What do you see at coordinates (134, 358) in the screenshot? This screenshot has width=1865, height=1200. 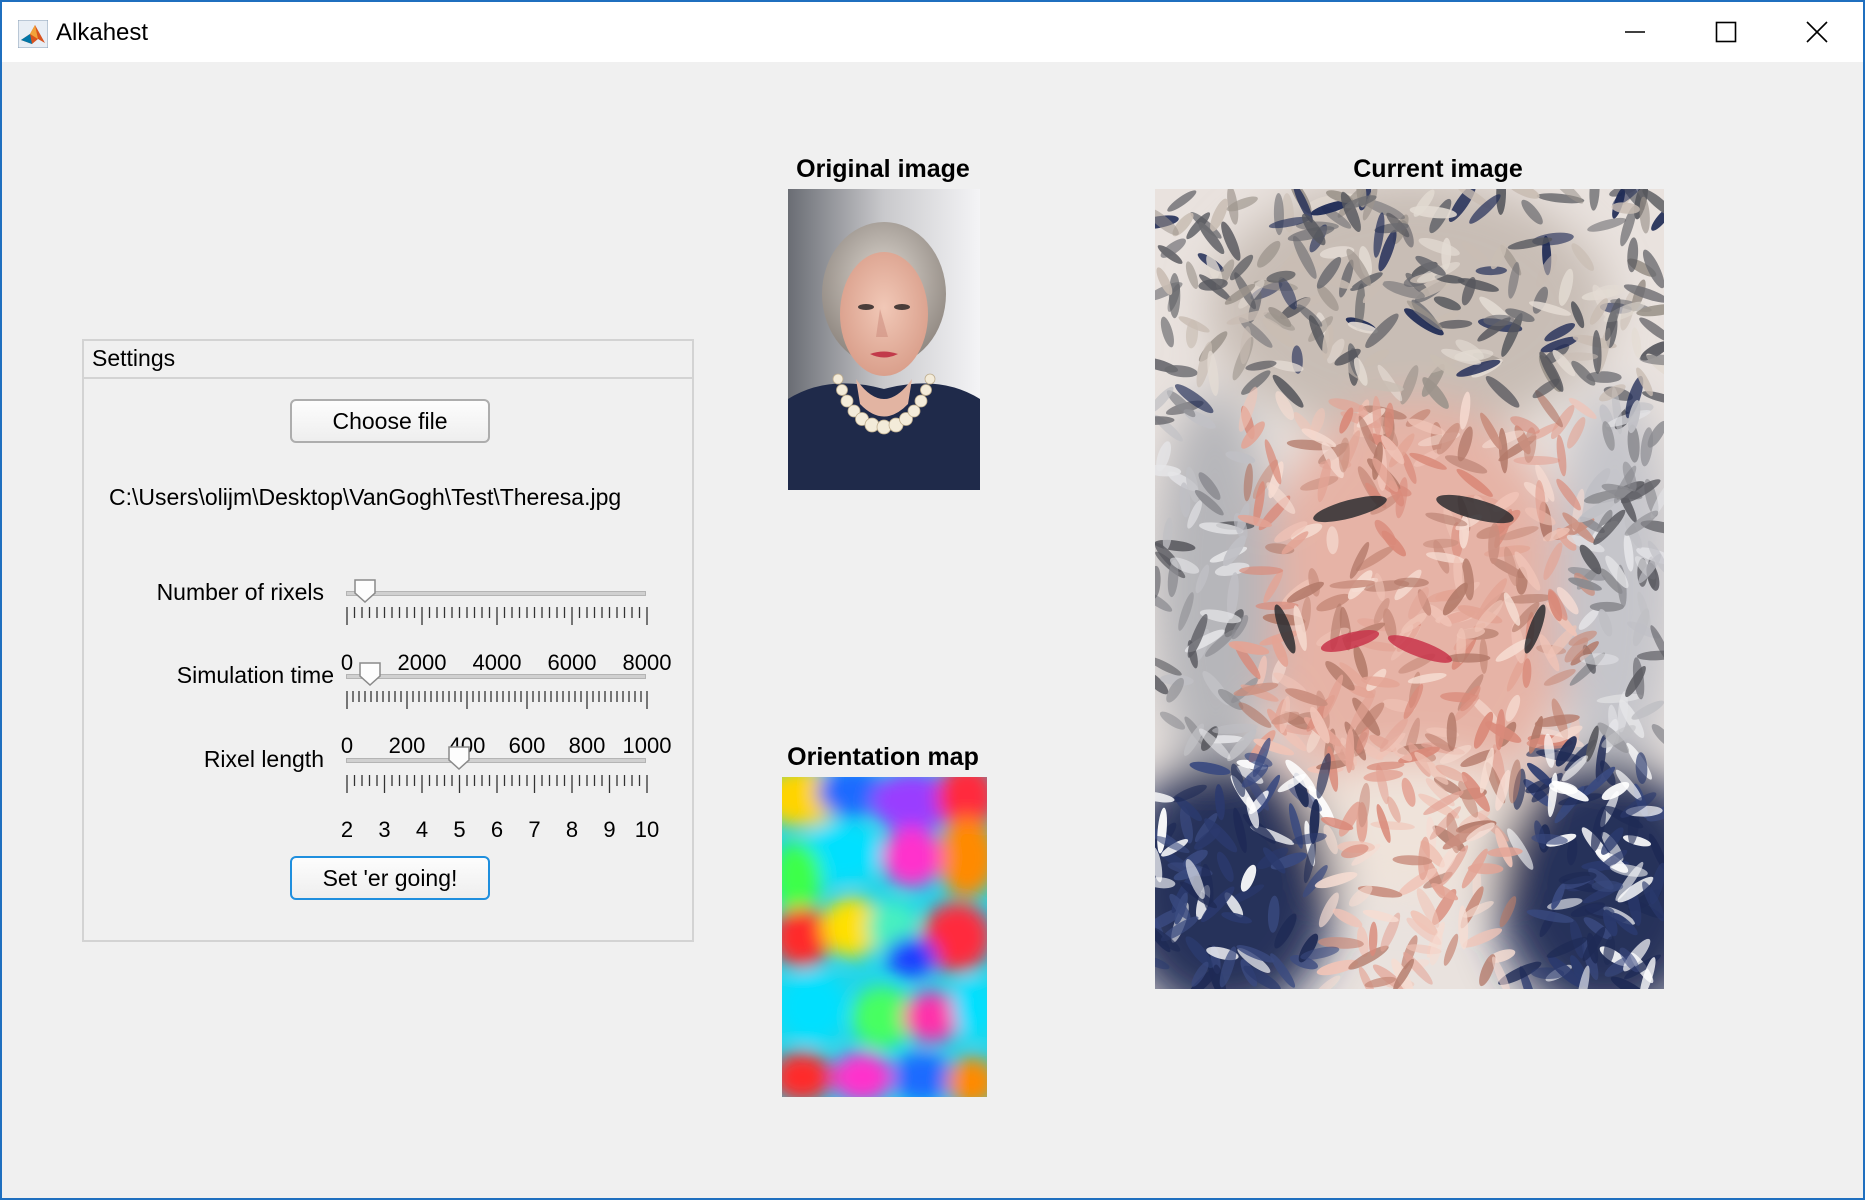 I see `settings-title: Settings` at bounding box center [134, 358].